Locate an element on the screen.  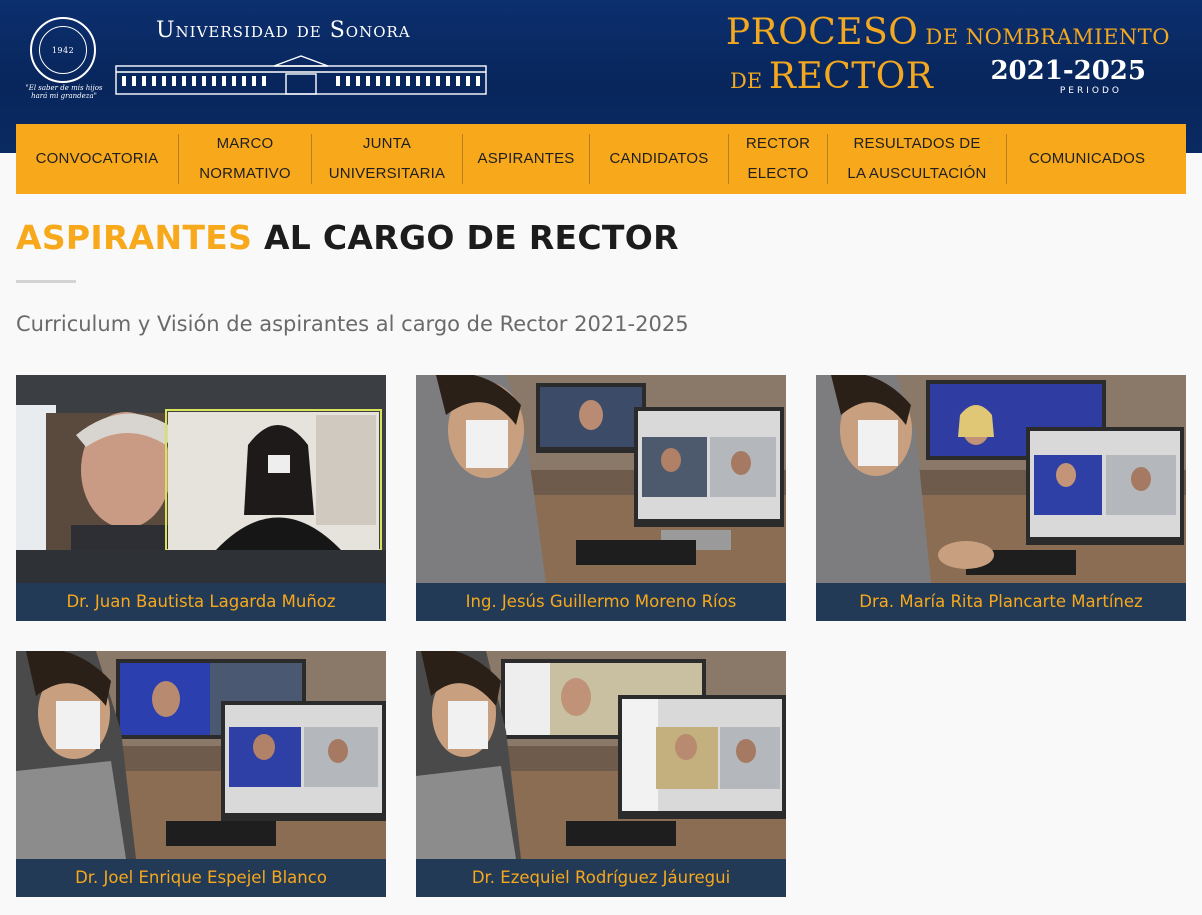
nav-marco-normativo: MARCO NORMATIVO is located at coordinates (245, 159).